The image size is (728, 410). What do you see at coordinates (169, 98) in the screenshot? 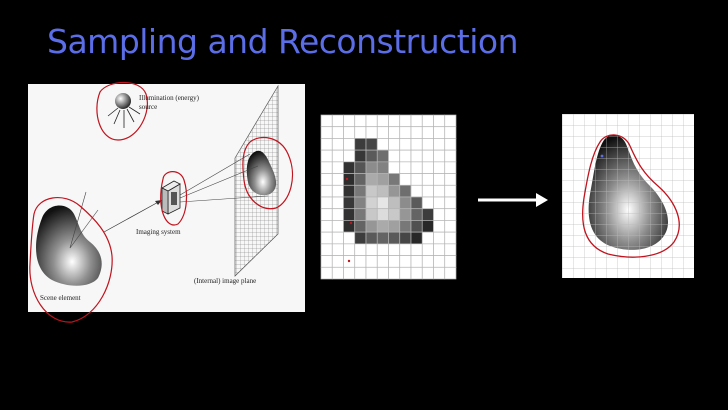
I see `illumination-label-1: Illumination (energy)` at bounding box center [169, 98].